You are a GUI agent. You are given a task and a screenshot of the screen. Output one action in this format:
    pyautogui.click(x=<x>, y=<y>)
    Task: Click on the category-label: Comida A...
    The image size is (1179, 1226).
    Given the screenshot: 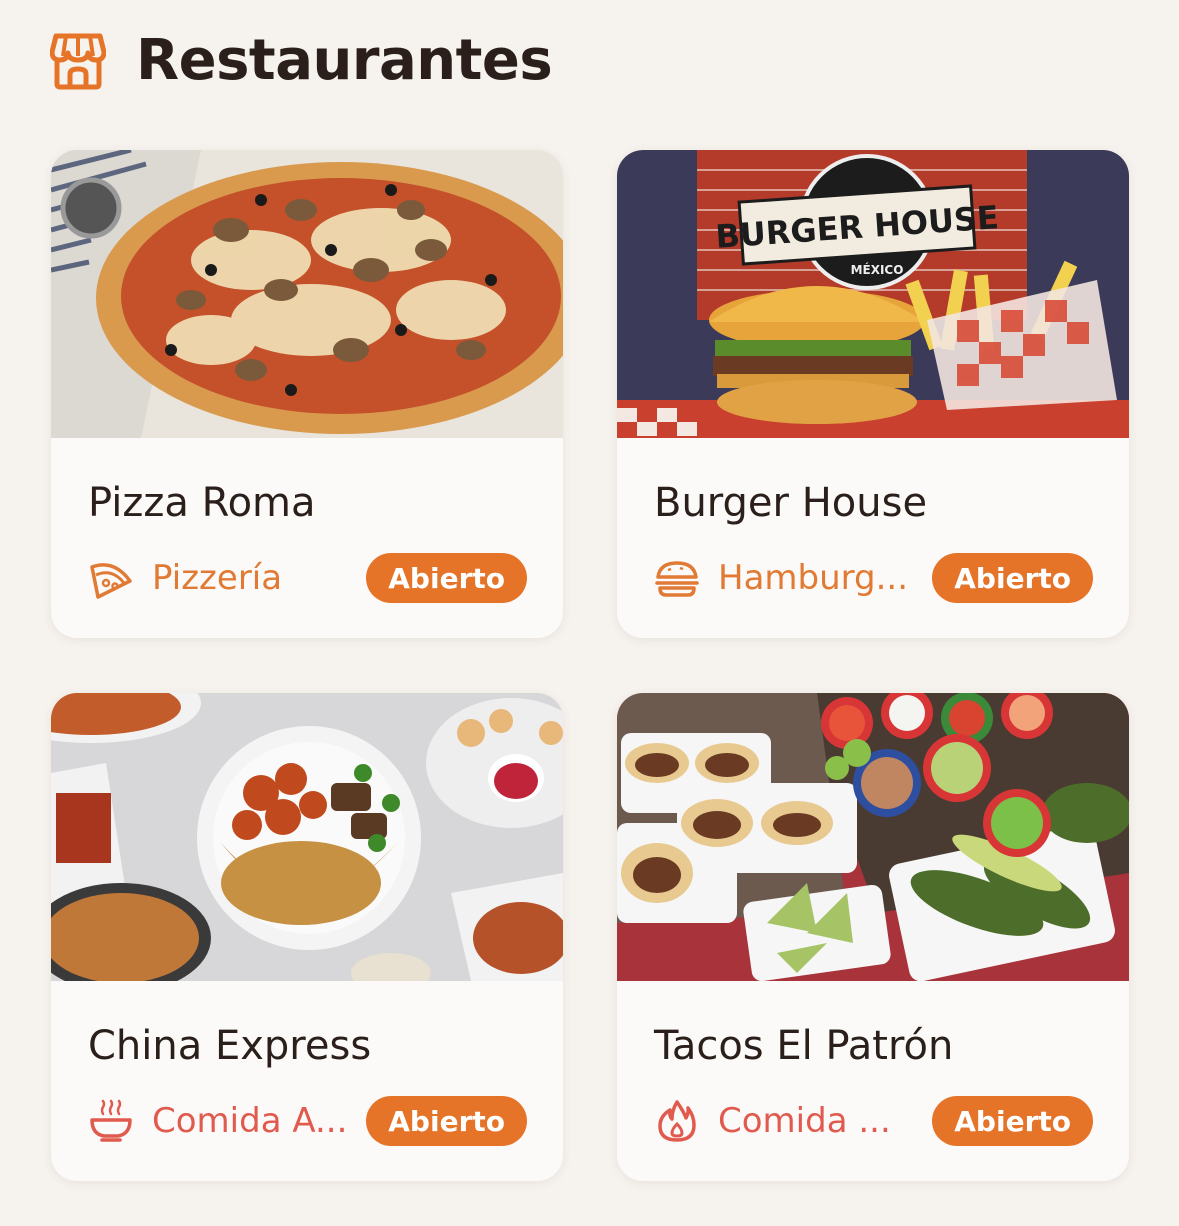 What is the action you would take?
    pyautogui.click(x=250, y=1121)
    